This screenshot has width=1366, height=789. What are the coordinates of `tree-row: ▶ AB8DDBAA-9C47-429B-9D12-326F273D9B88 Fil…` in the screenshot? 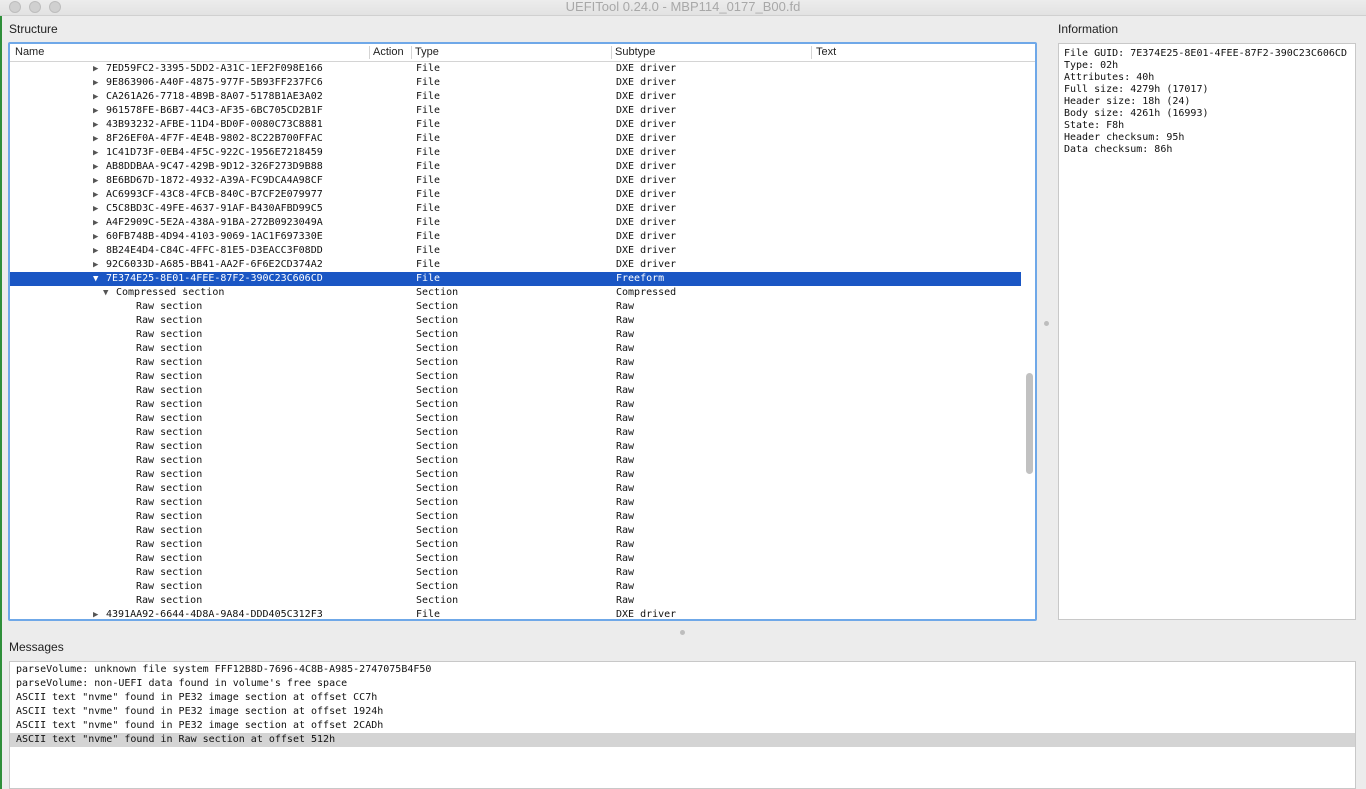 It's located at (515, 167).